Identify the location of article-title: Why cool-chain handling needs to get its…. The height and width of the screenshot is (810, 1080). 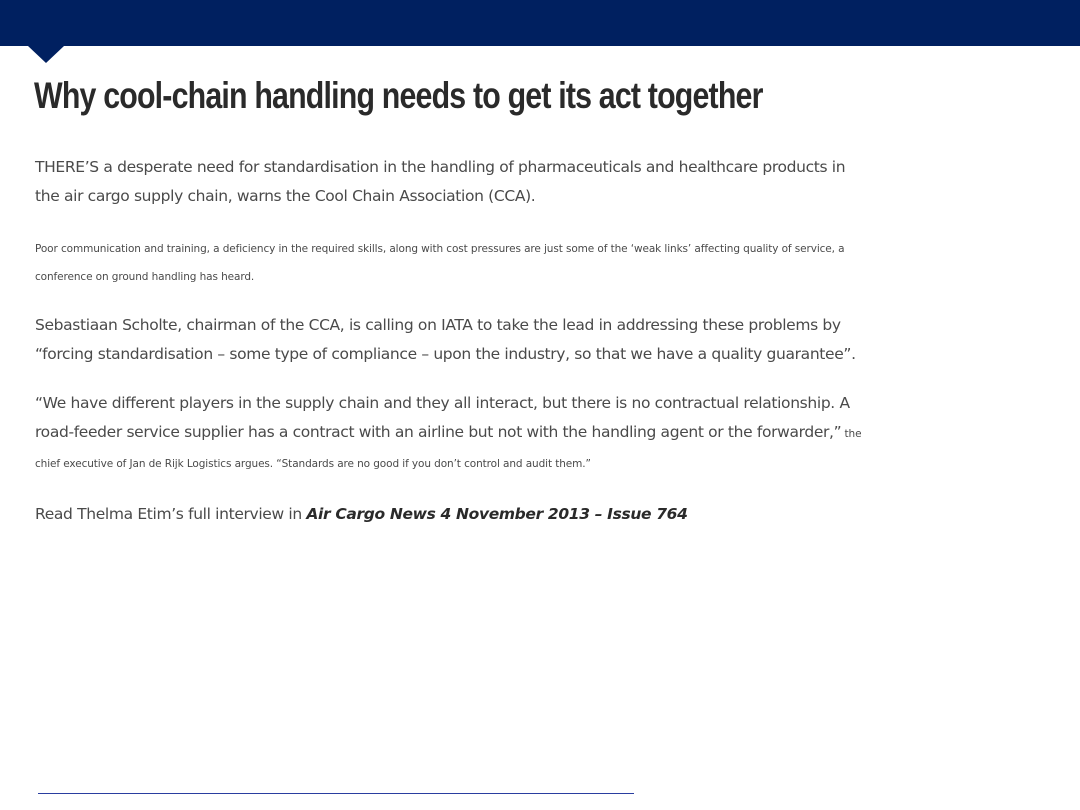
(398, 95).